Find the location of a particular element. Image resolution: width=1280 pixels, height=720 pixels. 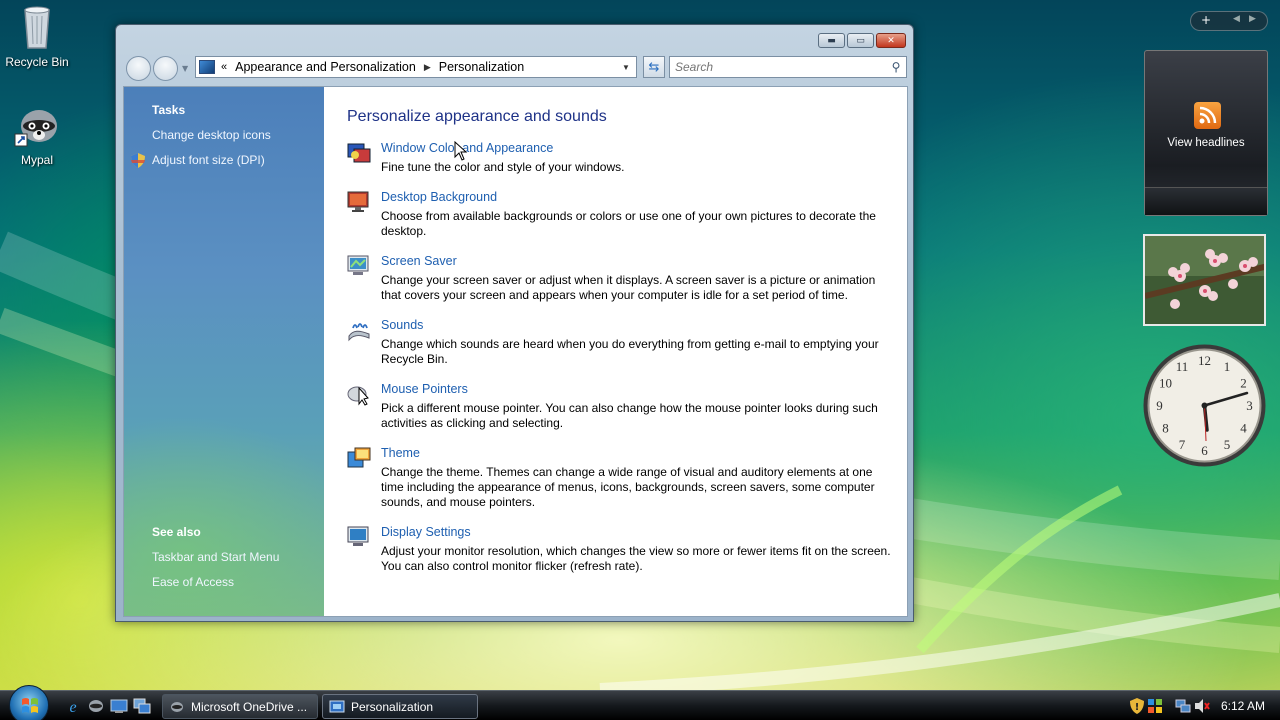

close-button: ✕ is located at coordinates (891, 40).